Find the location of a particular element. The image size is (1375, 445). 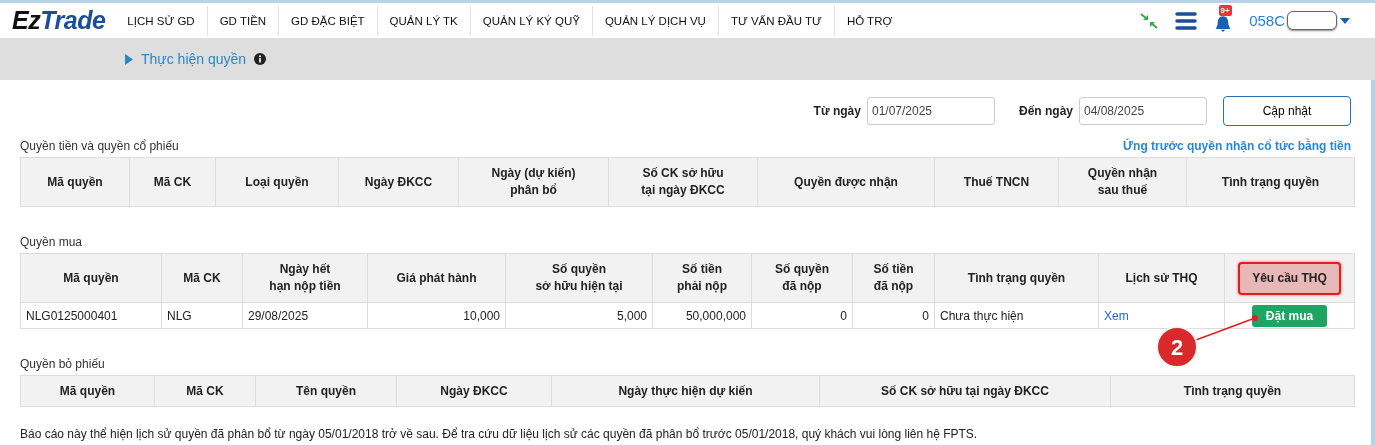

nav-item: GD TIỀN is located at coordinates (243, 20).